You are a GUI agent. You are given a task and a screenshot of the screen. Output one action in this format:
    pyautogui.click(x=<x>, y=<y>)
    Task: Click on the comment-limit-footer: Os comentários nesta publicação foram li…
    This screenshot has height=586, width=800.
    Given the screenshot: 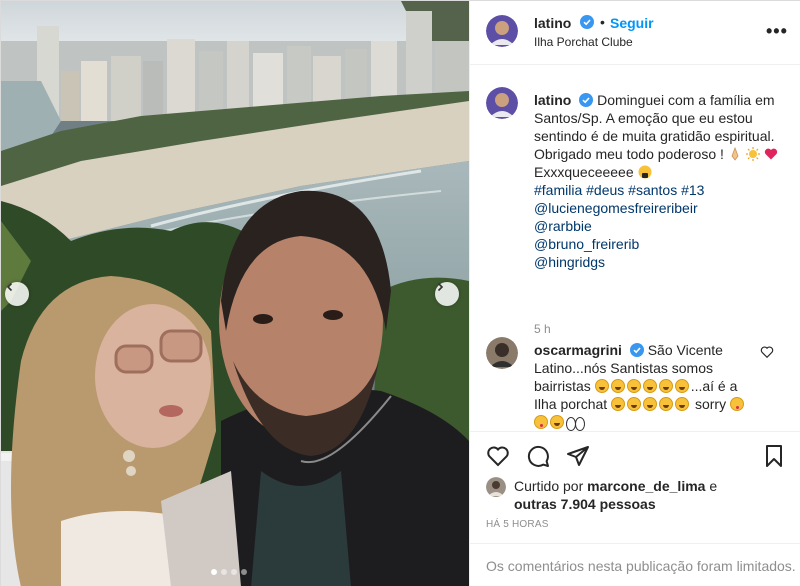 What is the action you would take?
    pyautogui.click(x=635, y=564)
    